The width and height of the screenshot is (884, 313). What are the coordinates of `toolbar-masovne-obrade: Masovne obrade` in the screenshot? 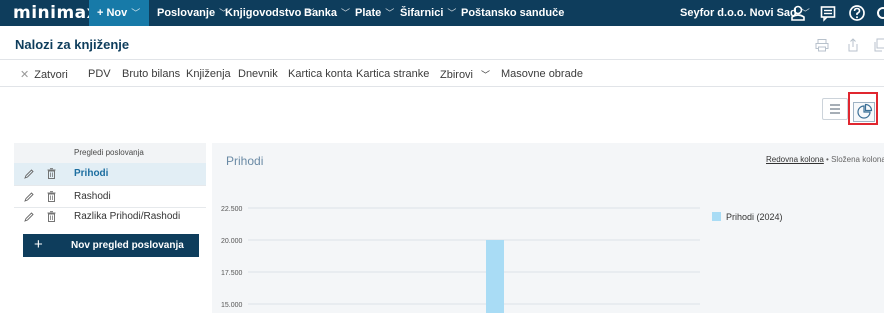 It's located at (542, 74).